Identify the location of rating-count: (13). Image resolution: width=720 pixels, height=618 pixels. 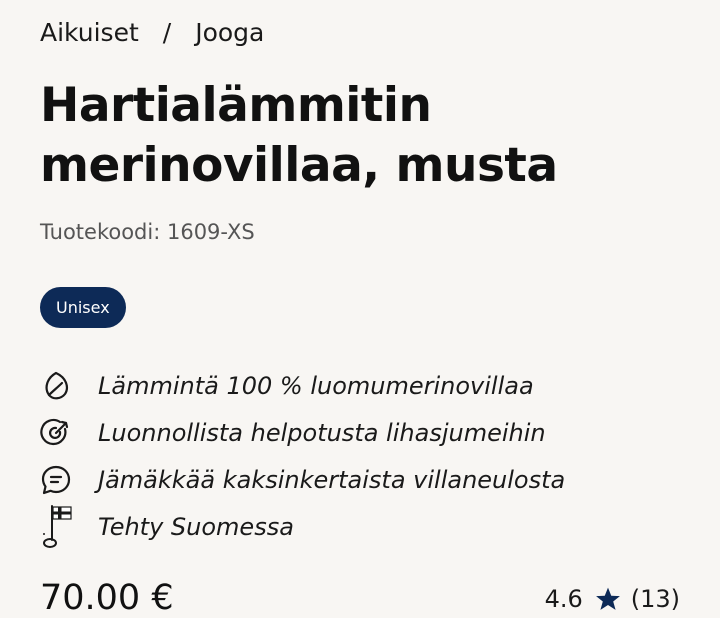
(655, 599).